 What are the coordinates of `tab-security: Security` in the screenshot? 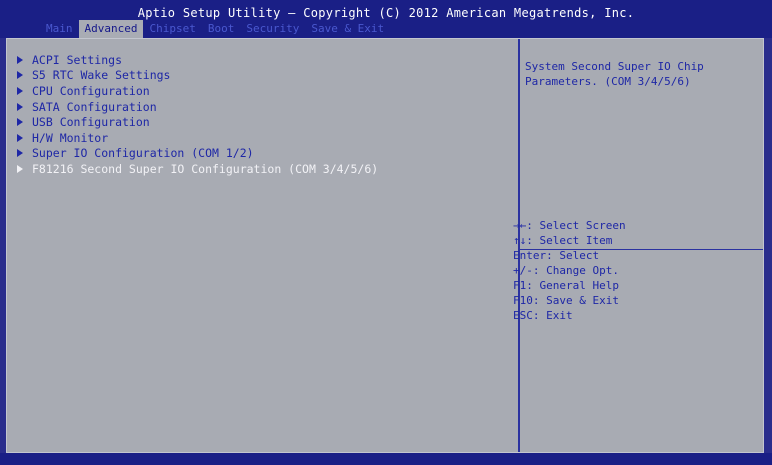 It's located at (272, 29).